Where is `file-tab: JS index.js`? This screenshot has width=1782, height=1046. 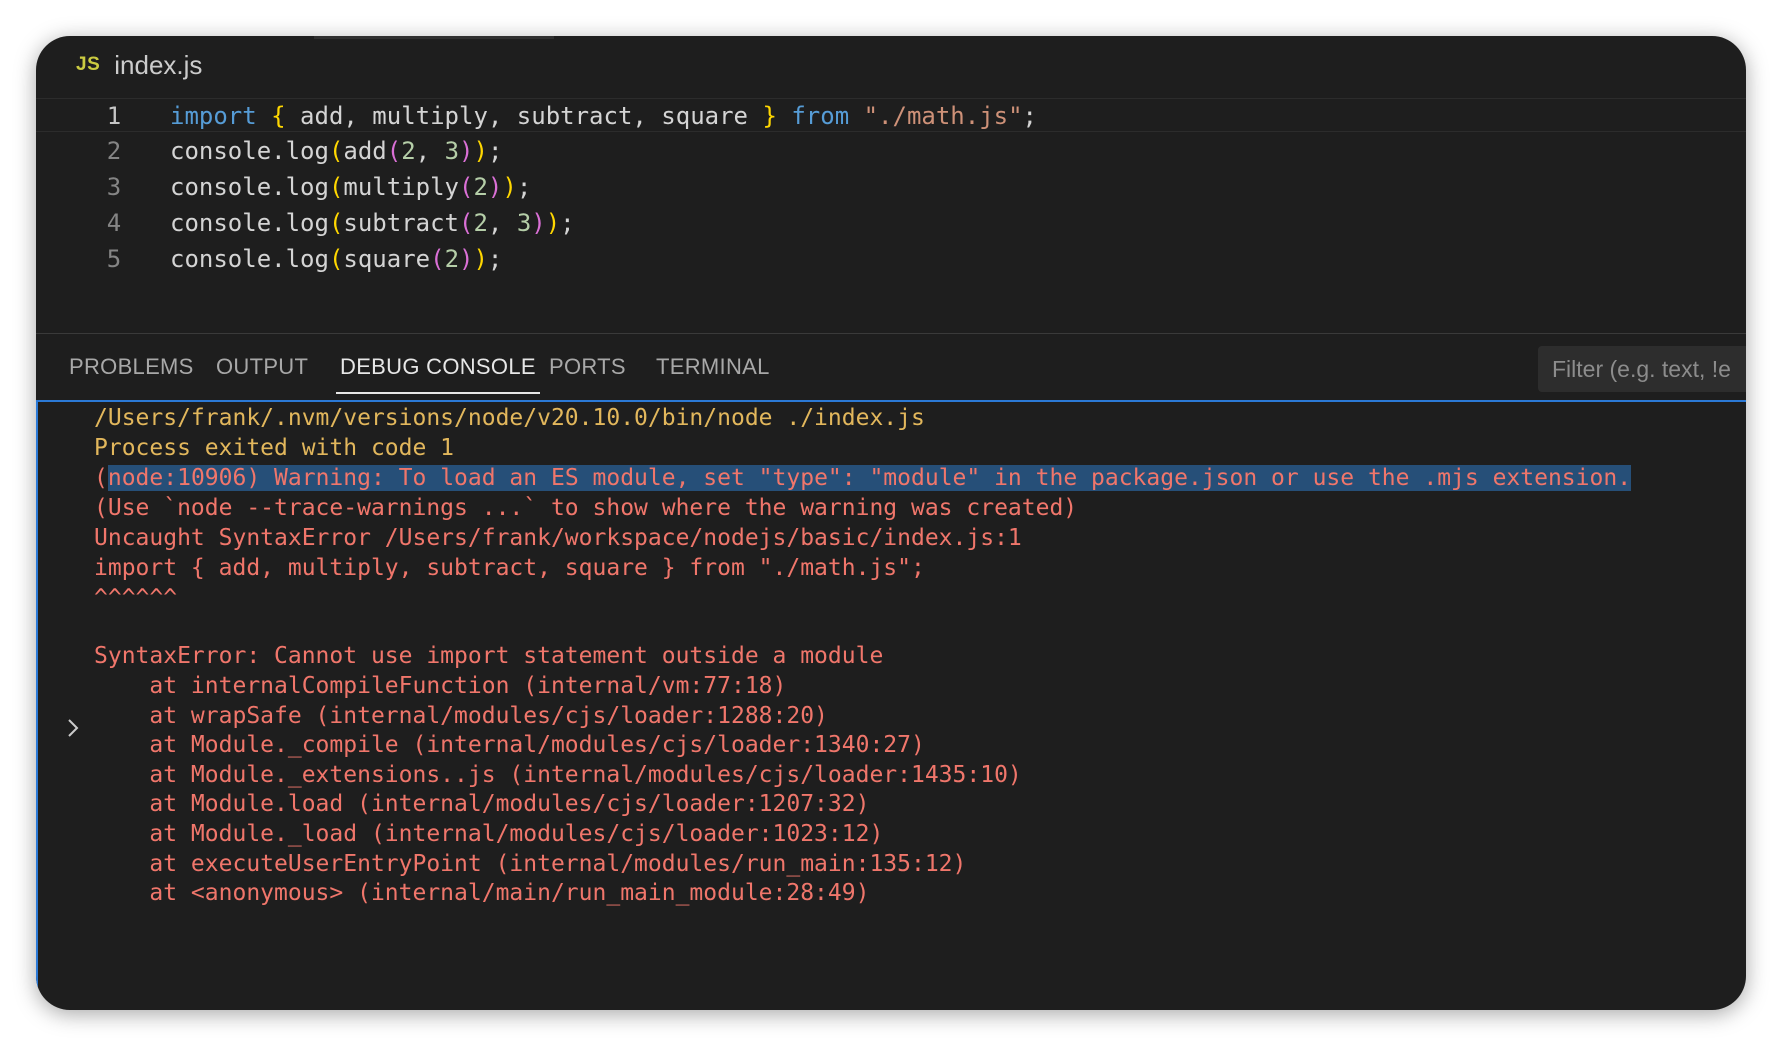
file-tab: JS index.js is located at coordinates (139, 65).